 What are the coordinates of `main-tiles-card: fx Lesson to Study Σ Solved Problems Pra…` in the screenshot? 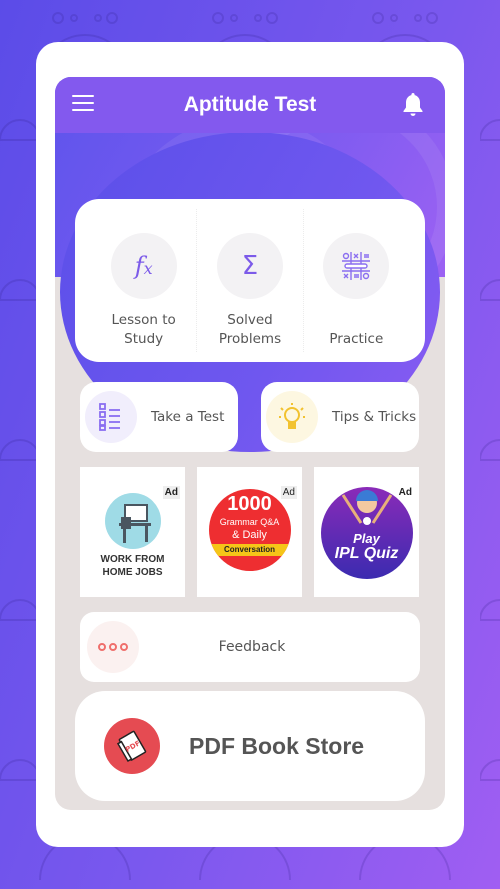 It's located at (250, 280).